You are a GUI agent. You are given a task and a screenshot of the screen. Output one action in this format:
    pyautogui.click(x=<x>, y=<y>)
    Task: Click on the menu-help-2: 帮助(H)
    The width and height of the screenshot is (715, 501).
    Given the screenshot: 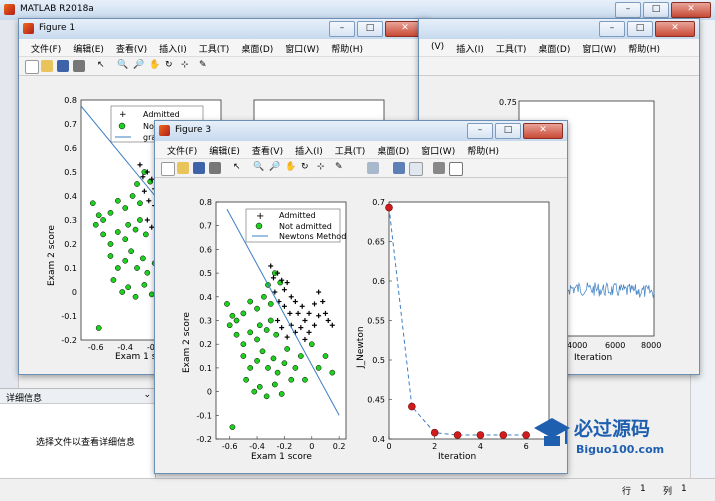 What is the action you would take?
    pyautogui.click(x=644, y=47)
    